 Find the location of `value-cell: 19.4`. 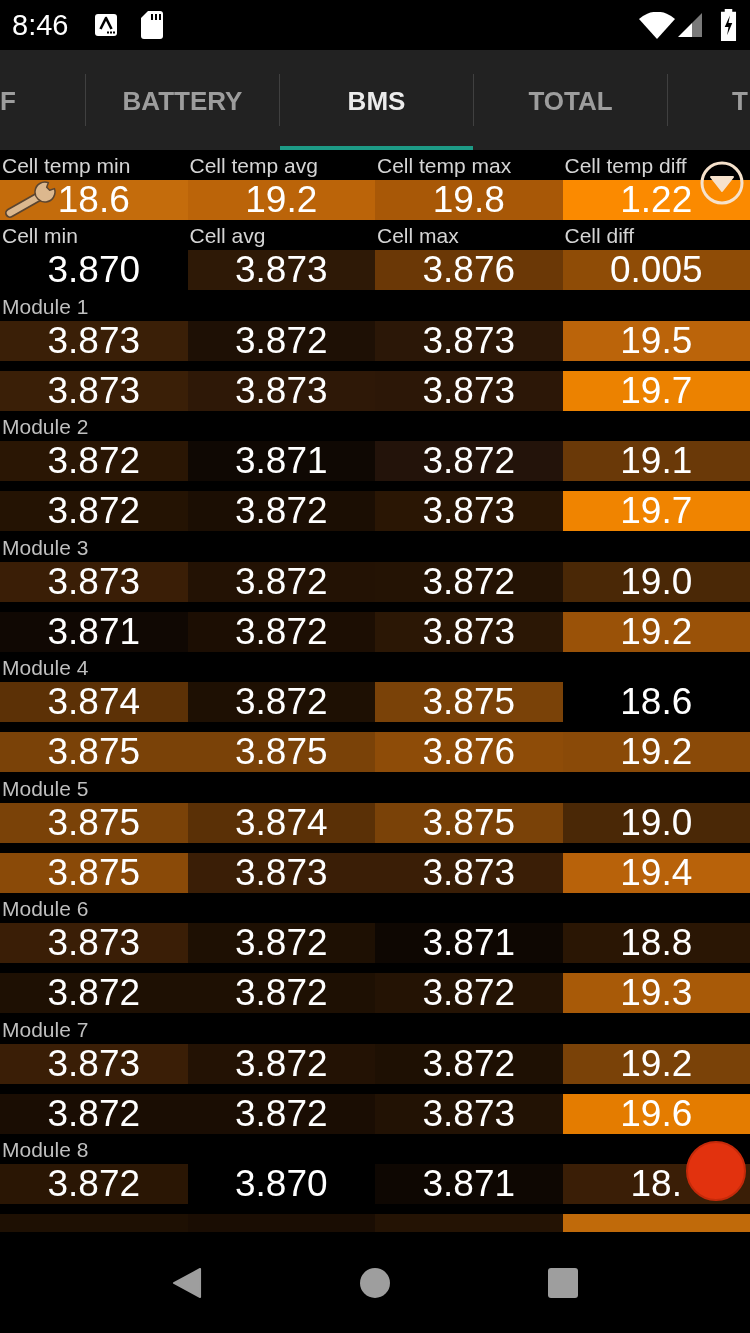

value-cell: 19.4 is located at coordinates (656, 872).